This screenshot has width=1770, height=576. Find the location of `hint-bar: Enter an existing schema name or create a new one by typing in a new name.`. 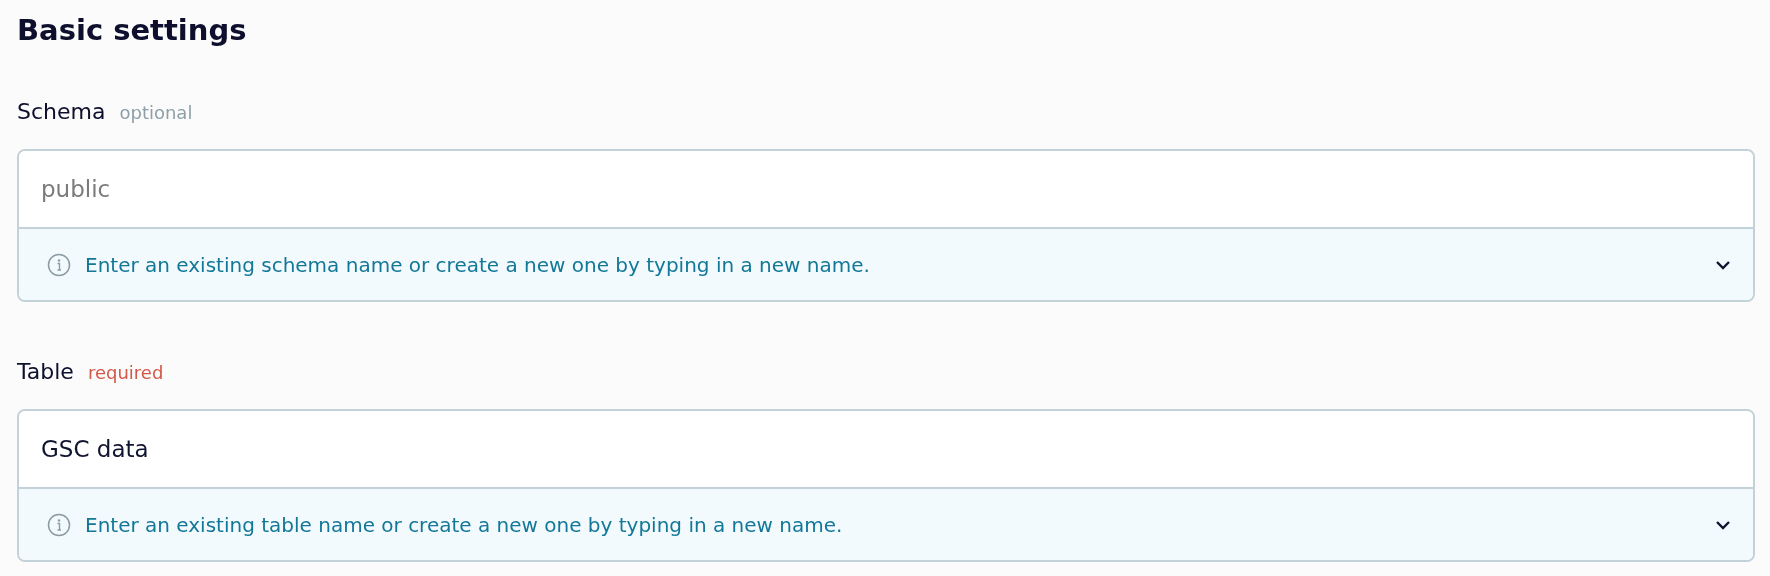

hint-bar: Enter an existing schema name or create a new one by typing in a new name. is located at coordinates (886, 264).